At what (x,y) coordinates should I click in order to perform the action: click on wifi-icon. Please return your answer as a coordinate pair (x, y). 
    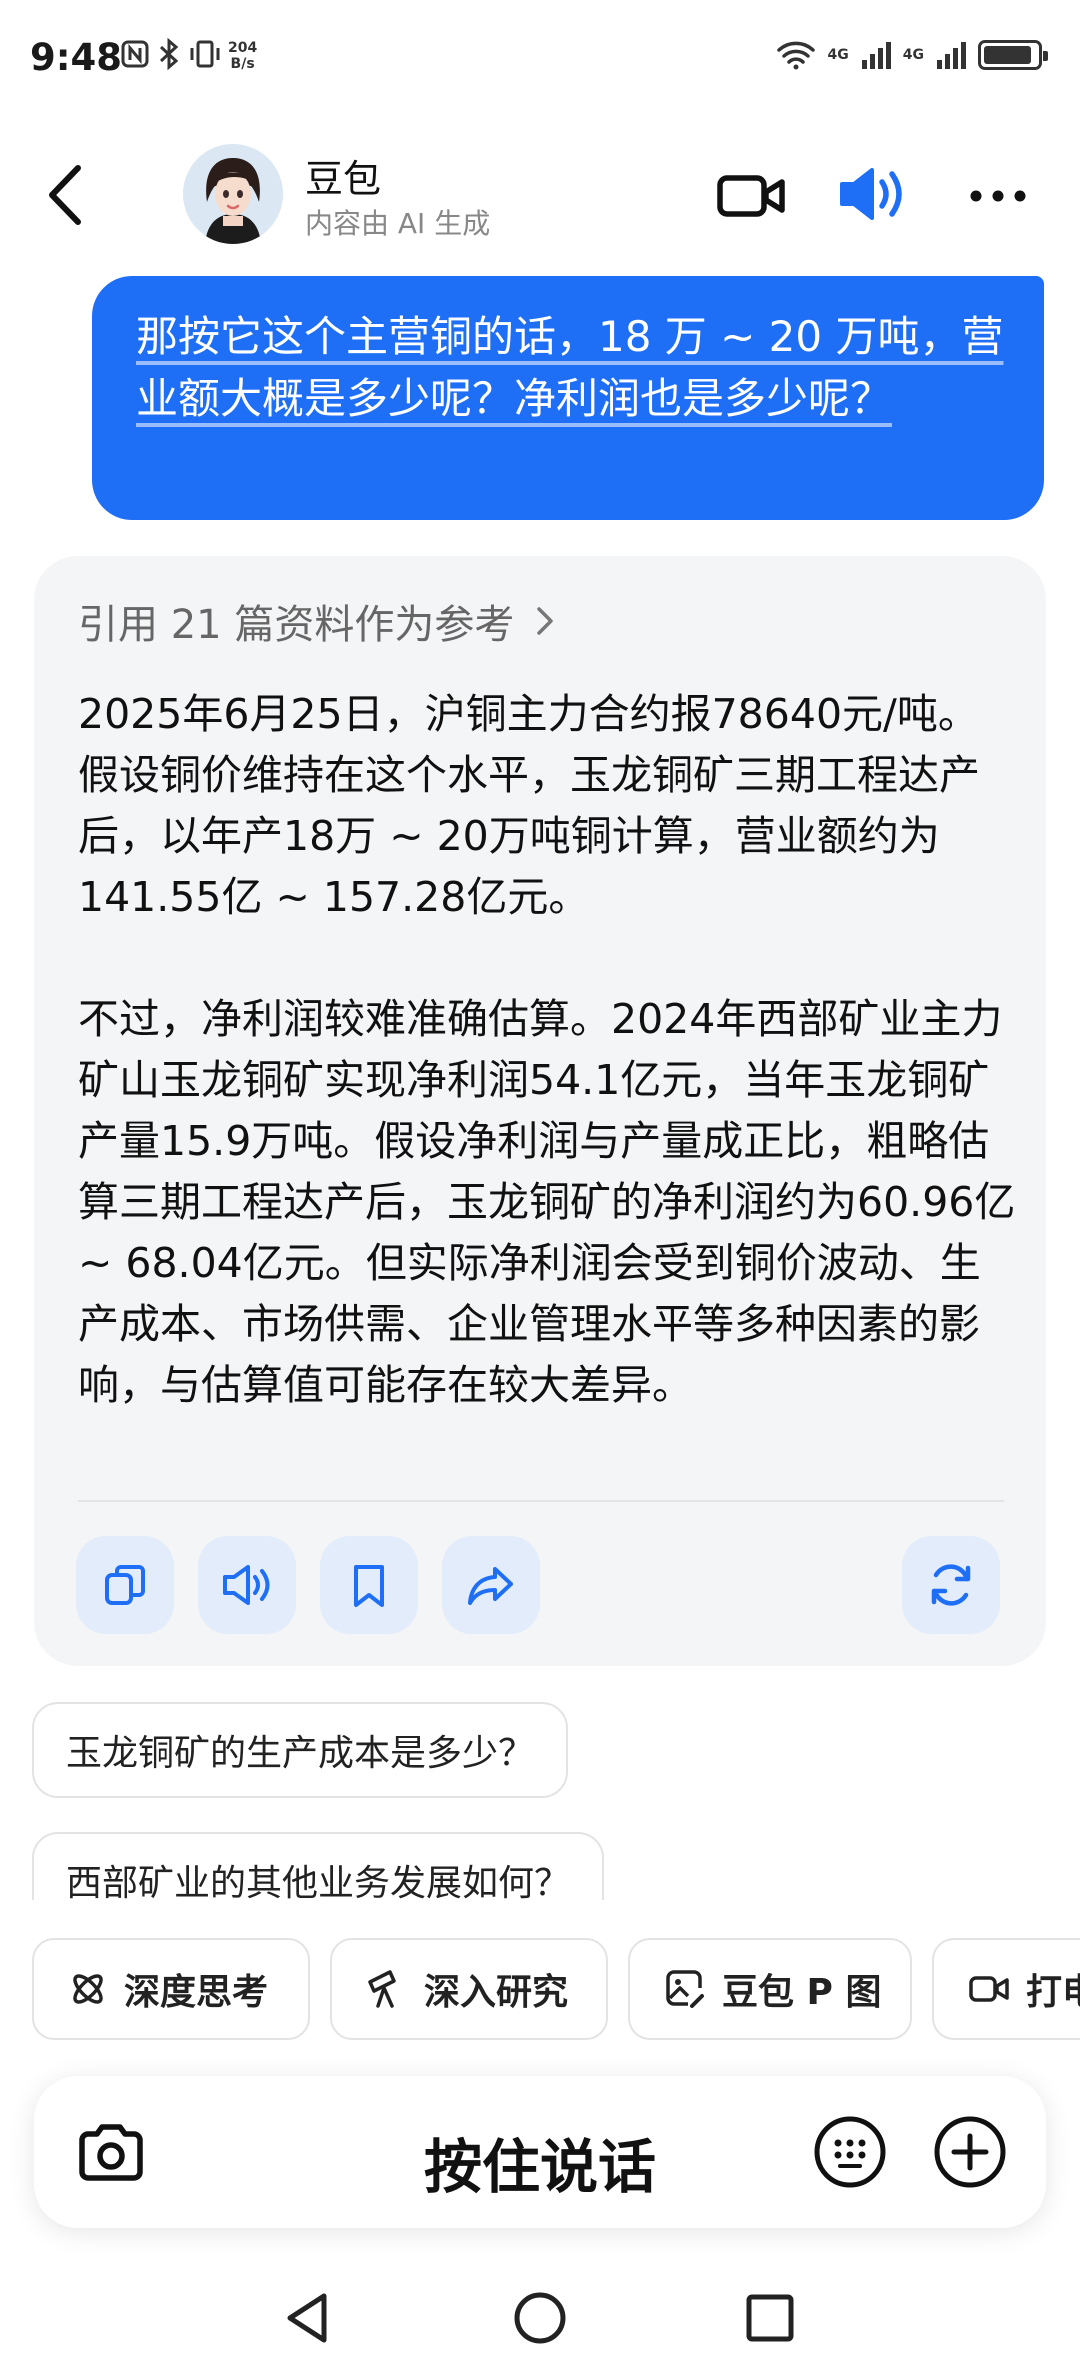
    Looking at the image, I should click on (795, 55).